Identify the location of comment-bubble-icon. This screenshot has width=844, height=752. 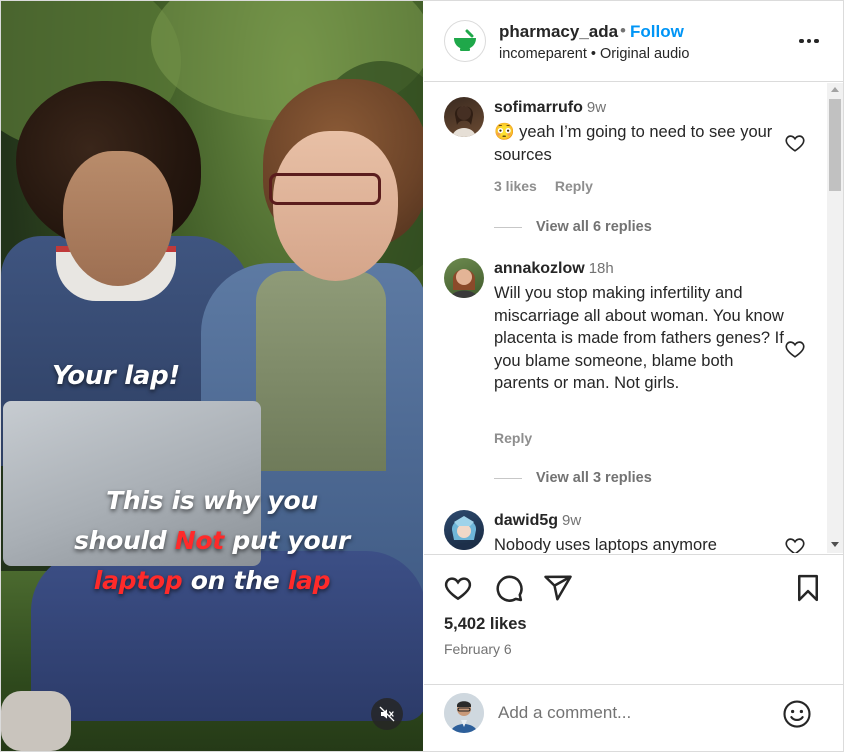
(509, 588).